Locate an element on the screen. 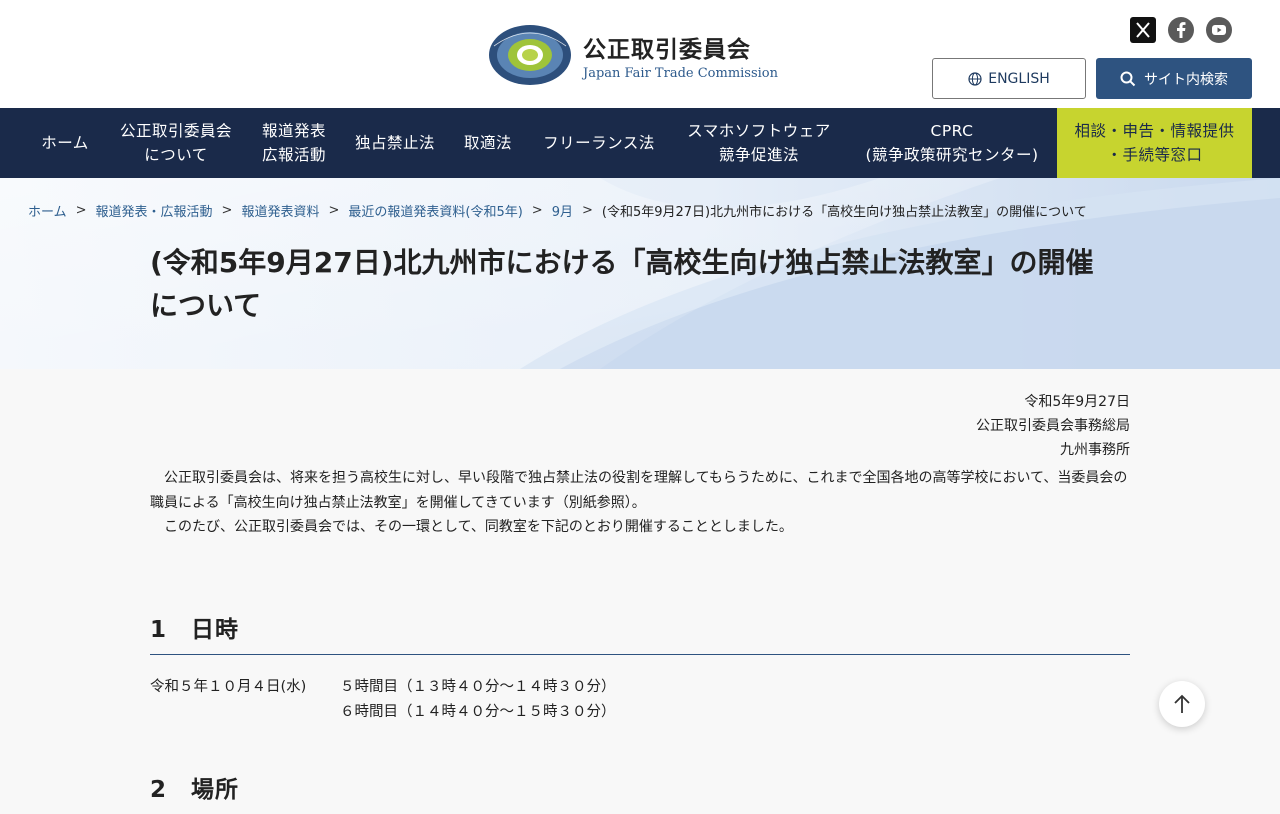 This screenshot has width=1280, height=814. arrow-up-icon is located at coordinates (1182, 703).